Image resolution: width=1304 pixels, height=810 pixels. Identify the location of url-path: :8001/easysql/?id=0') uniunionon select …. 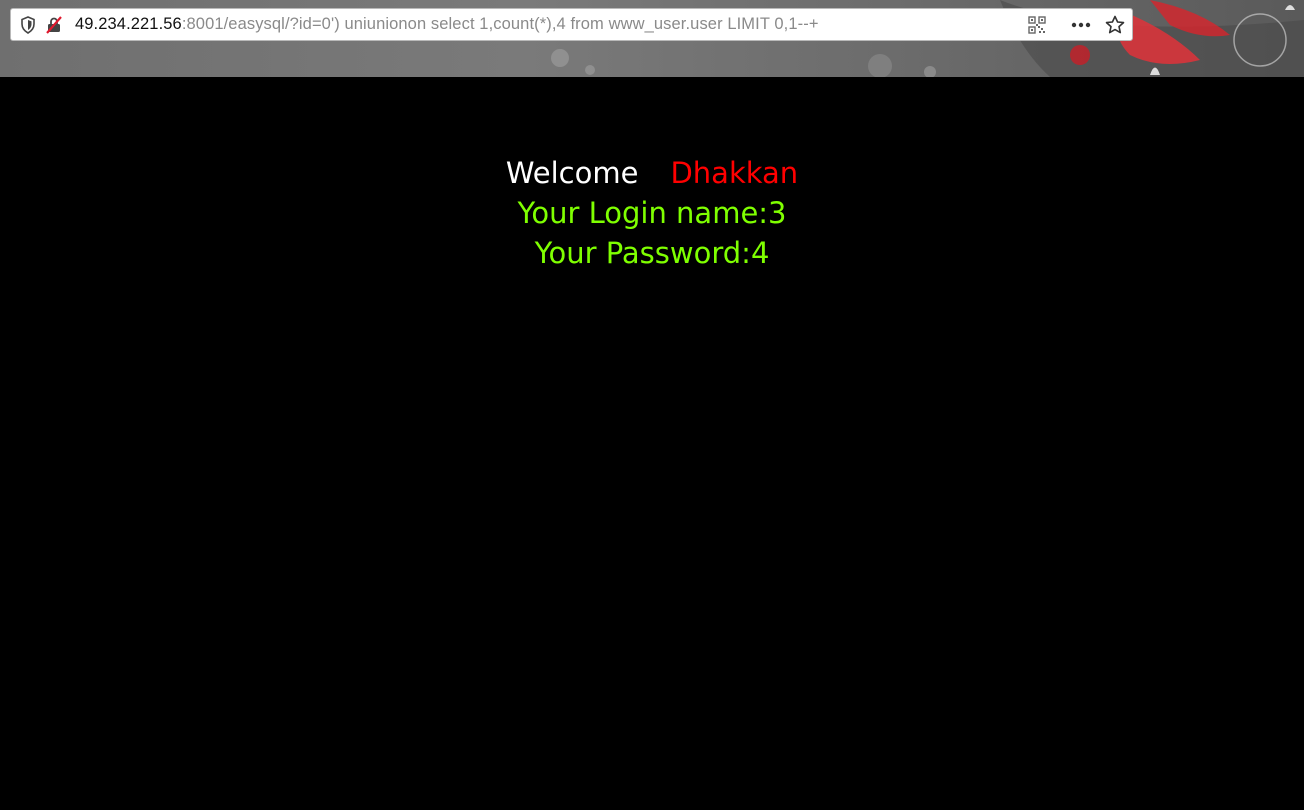
(500, 24).